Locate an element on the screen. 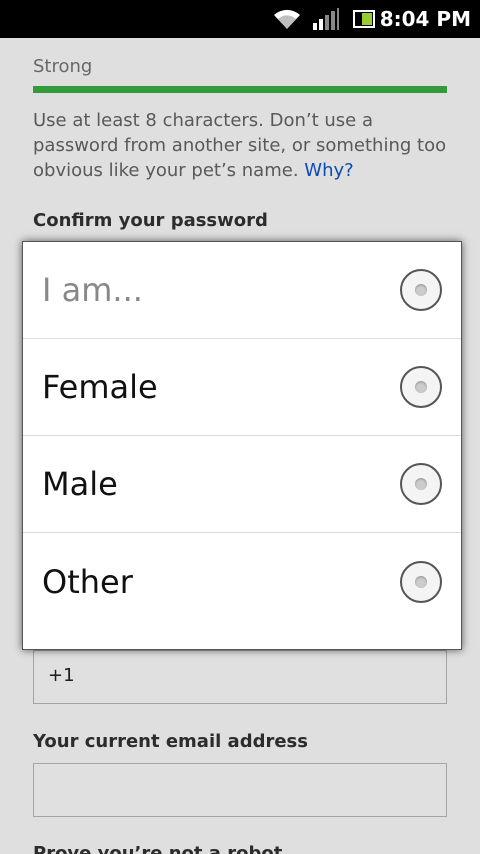 This screenshot has height=854, width=480. clock: 8:04 PM is located at coordinates (425, 19).